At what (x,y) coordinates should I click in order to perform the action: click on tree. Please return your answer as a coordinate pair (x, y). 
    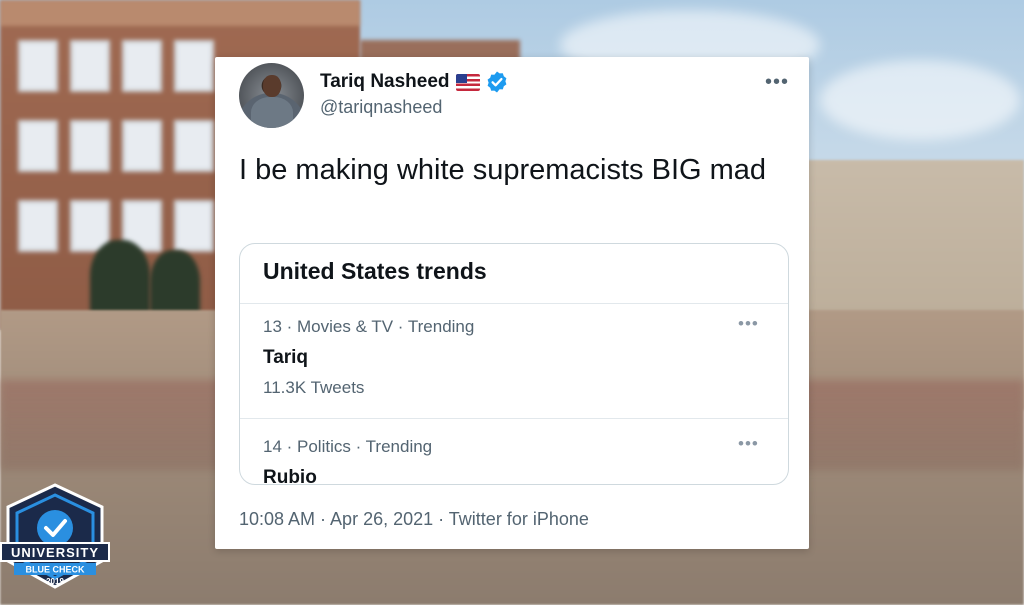
    Looking at the image, I should click on (120, 280).